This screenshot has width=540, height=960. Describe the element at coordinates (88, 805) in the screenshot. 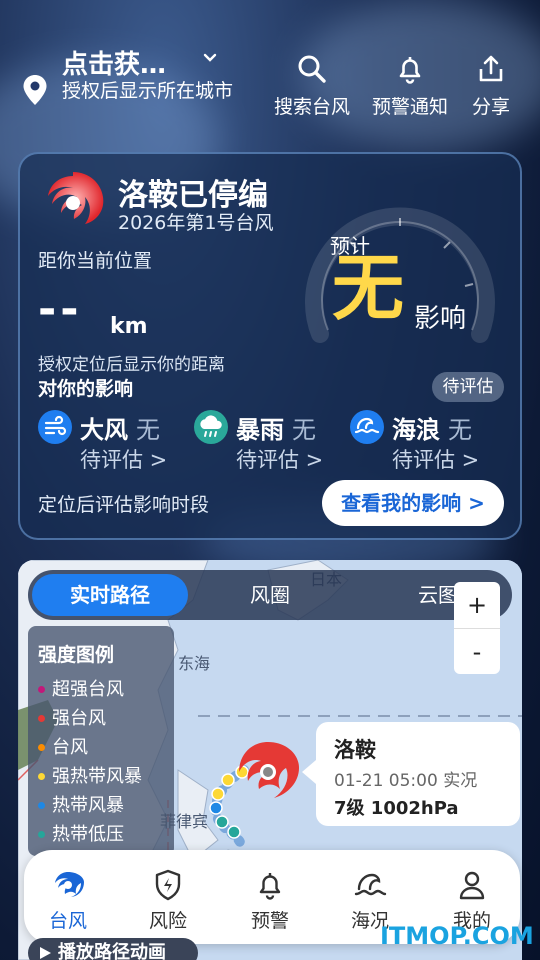

I see `legend-label: 热带风暴` at that location.